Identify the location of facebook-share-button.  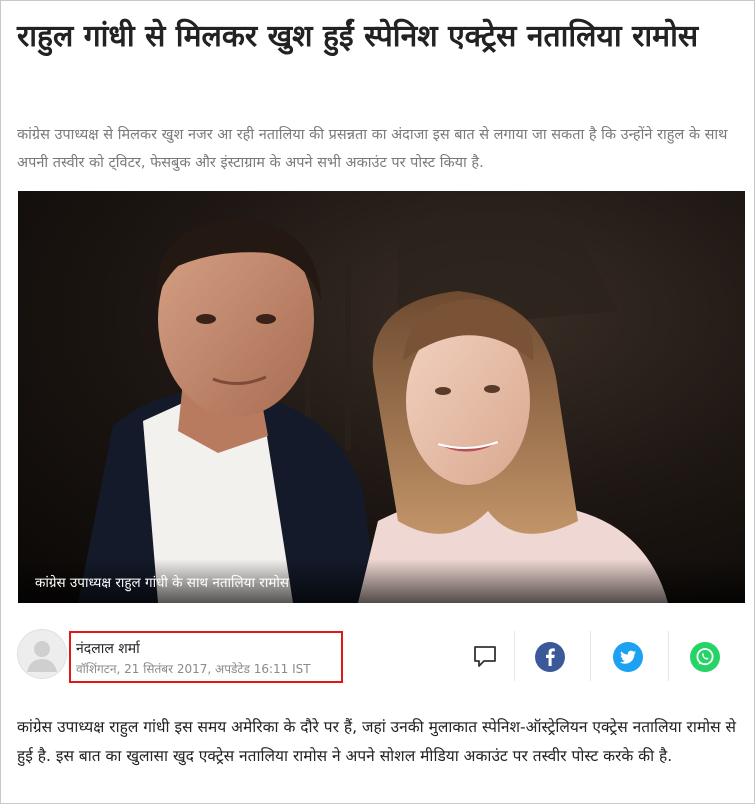
(550, 657).